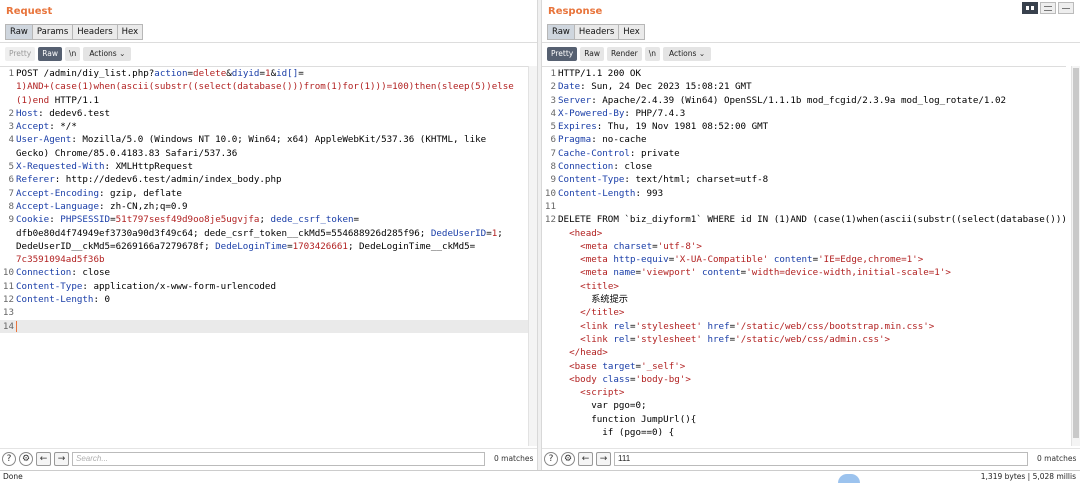 This screenshot has width=1080, height=483. I want to click on layout-top-bottom-icon, so click(1048, 8).